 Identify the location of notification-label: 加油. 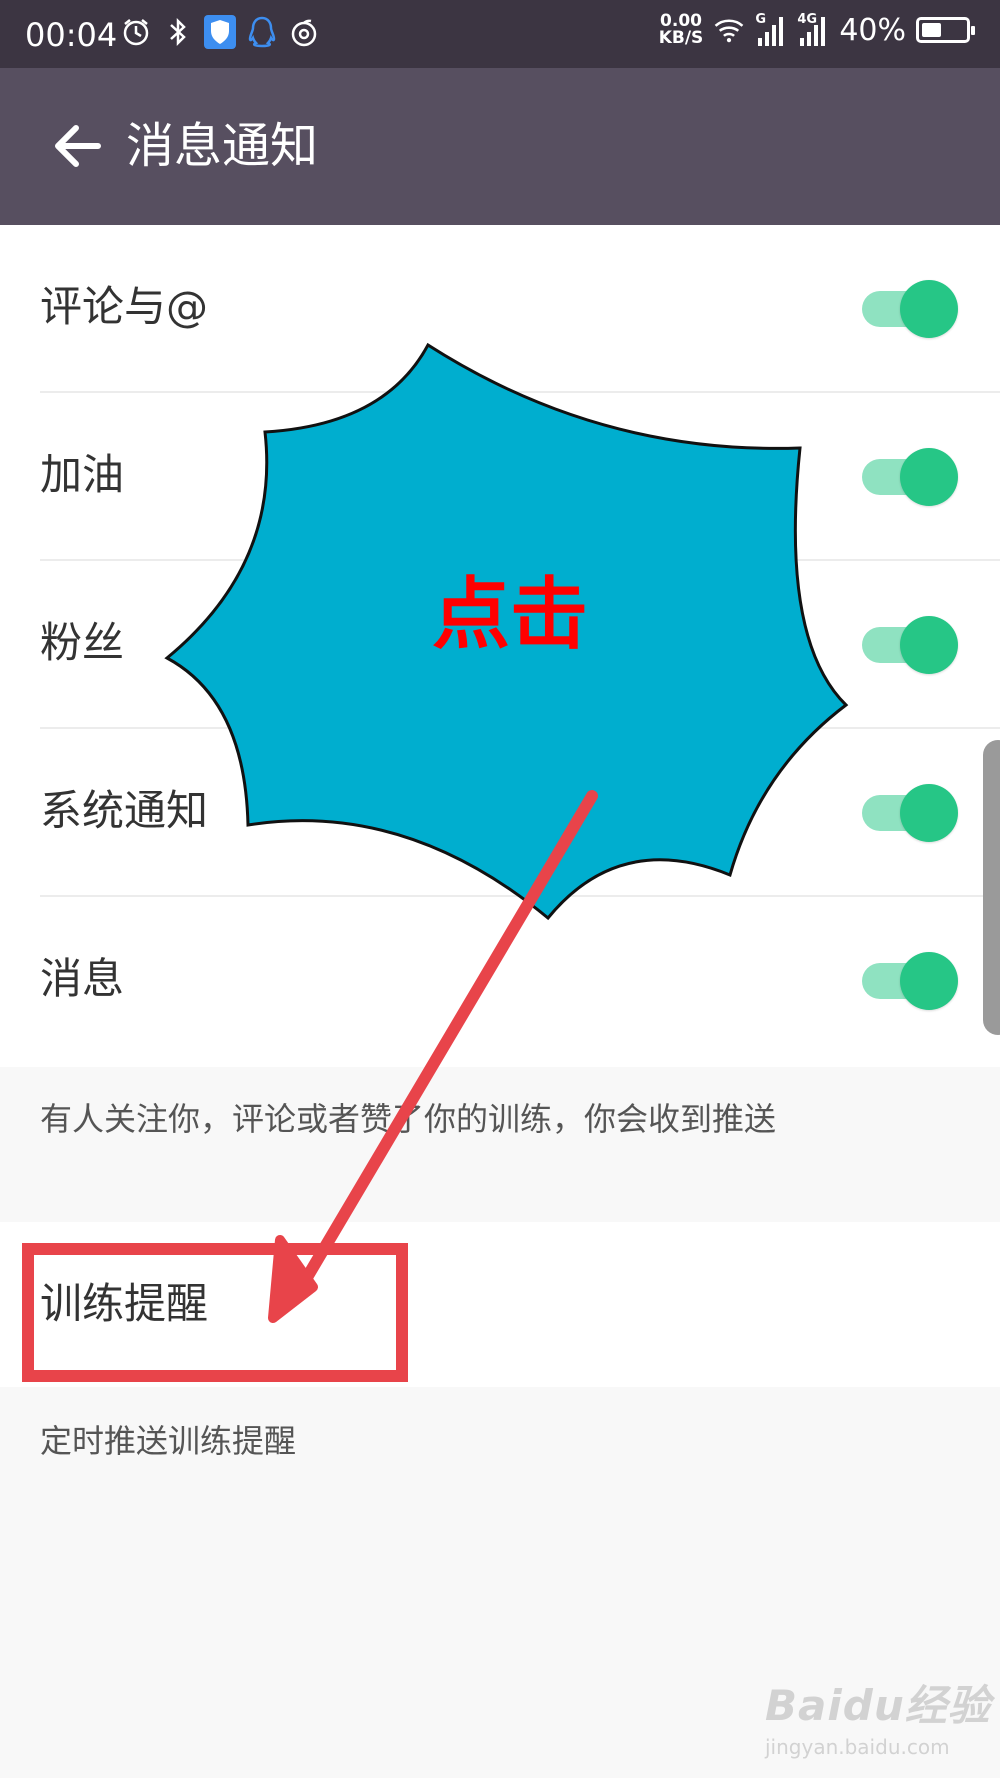
(82, 474).